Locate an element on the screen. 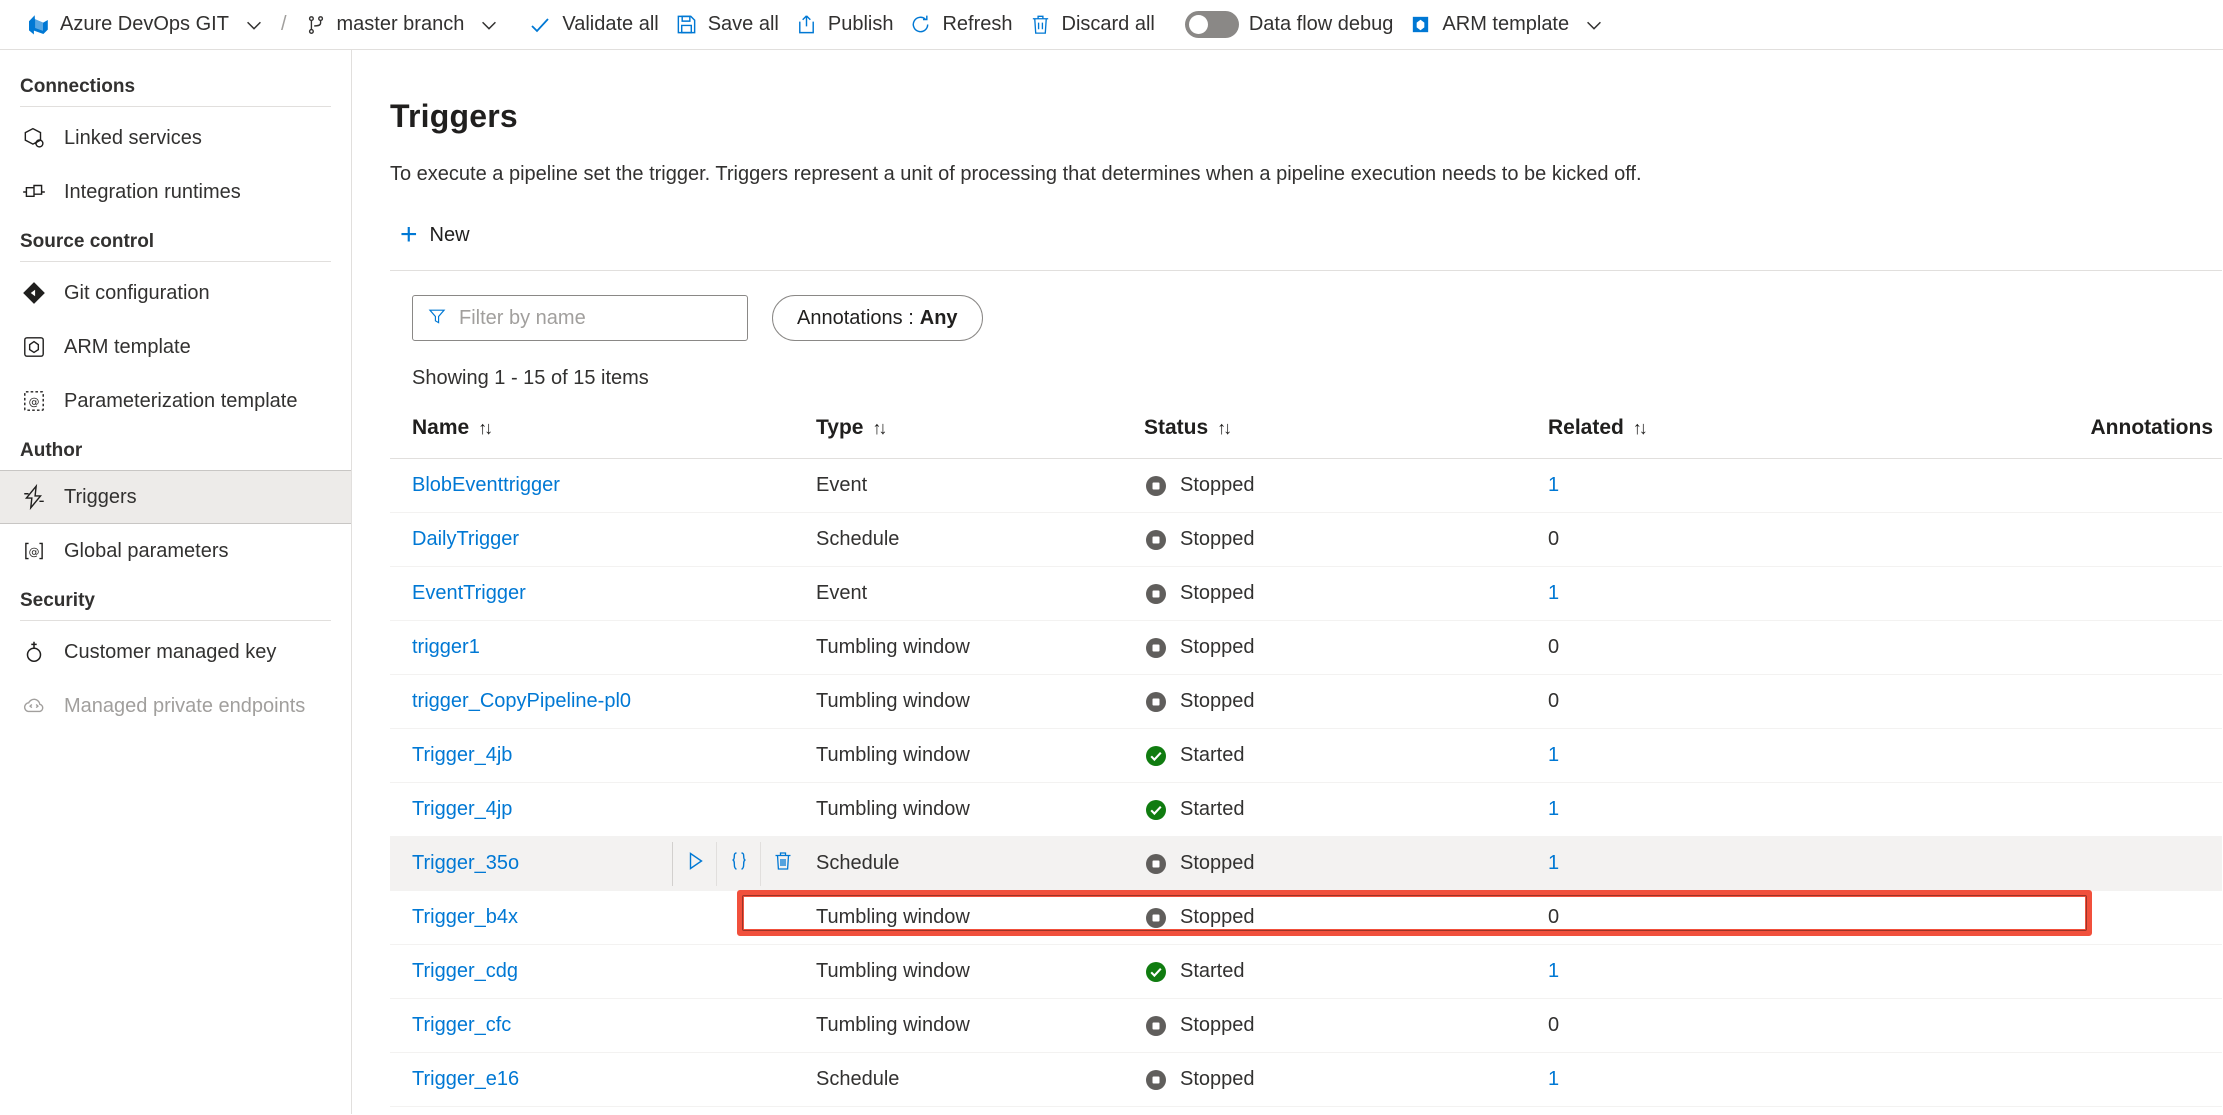 This screenshot has width=2223, height=1115. trigger-name-link: EventTrigger is located at coordinates (469, 593).